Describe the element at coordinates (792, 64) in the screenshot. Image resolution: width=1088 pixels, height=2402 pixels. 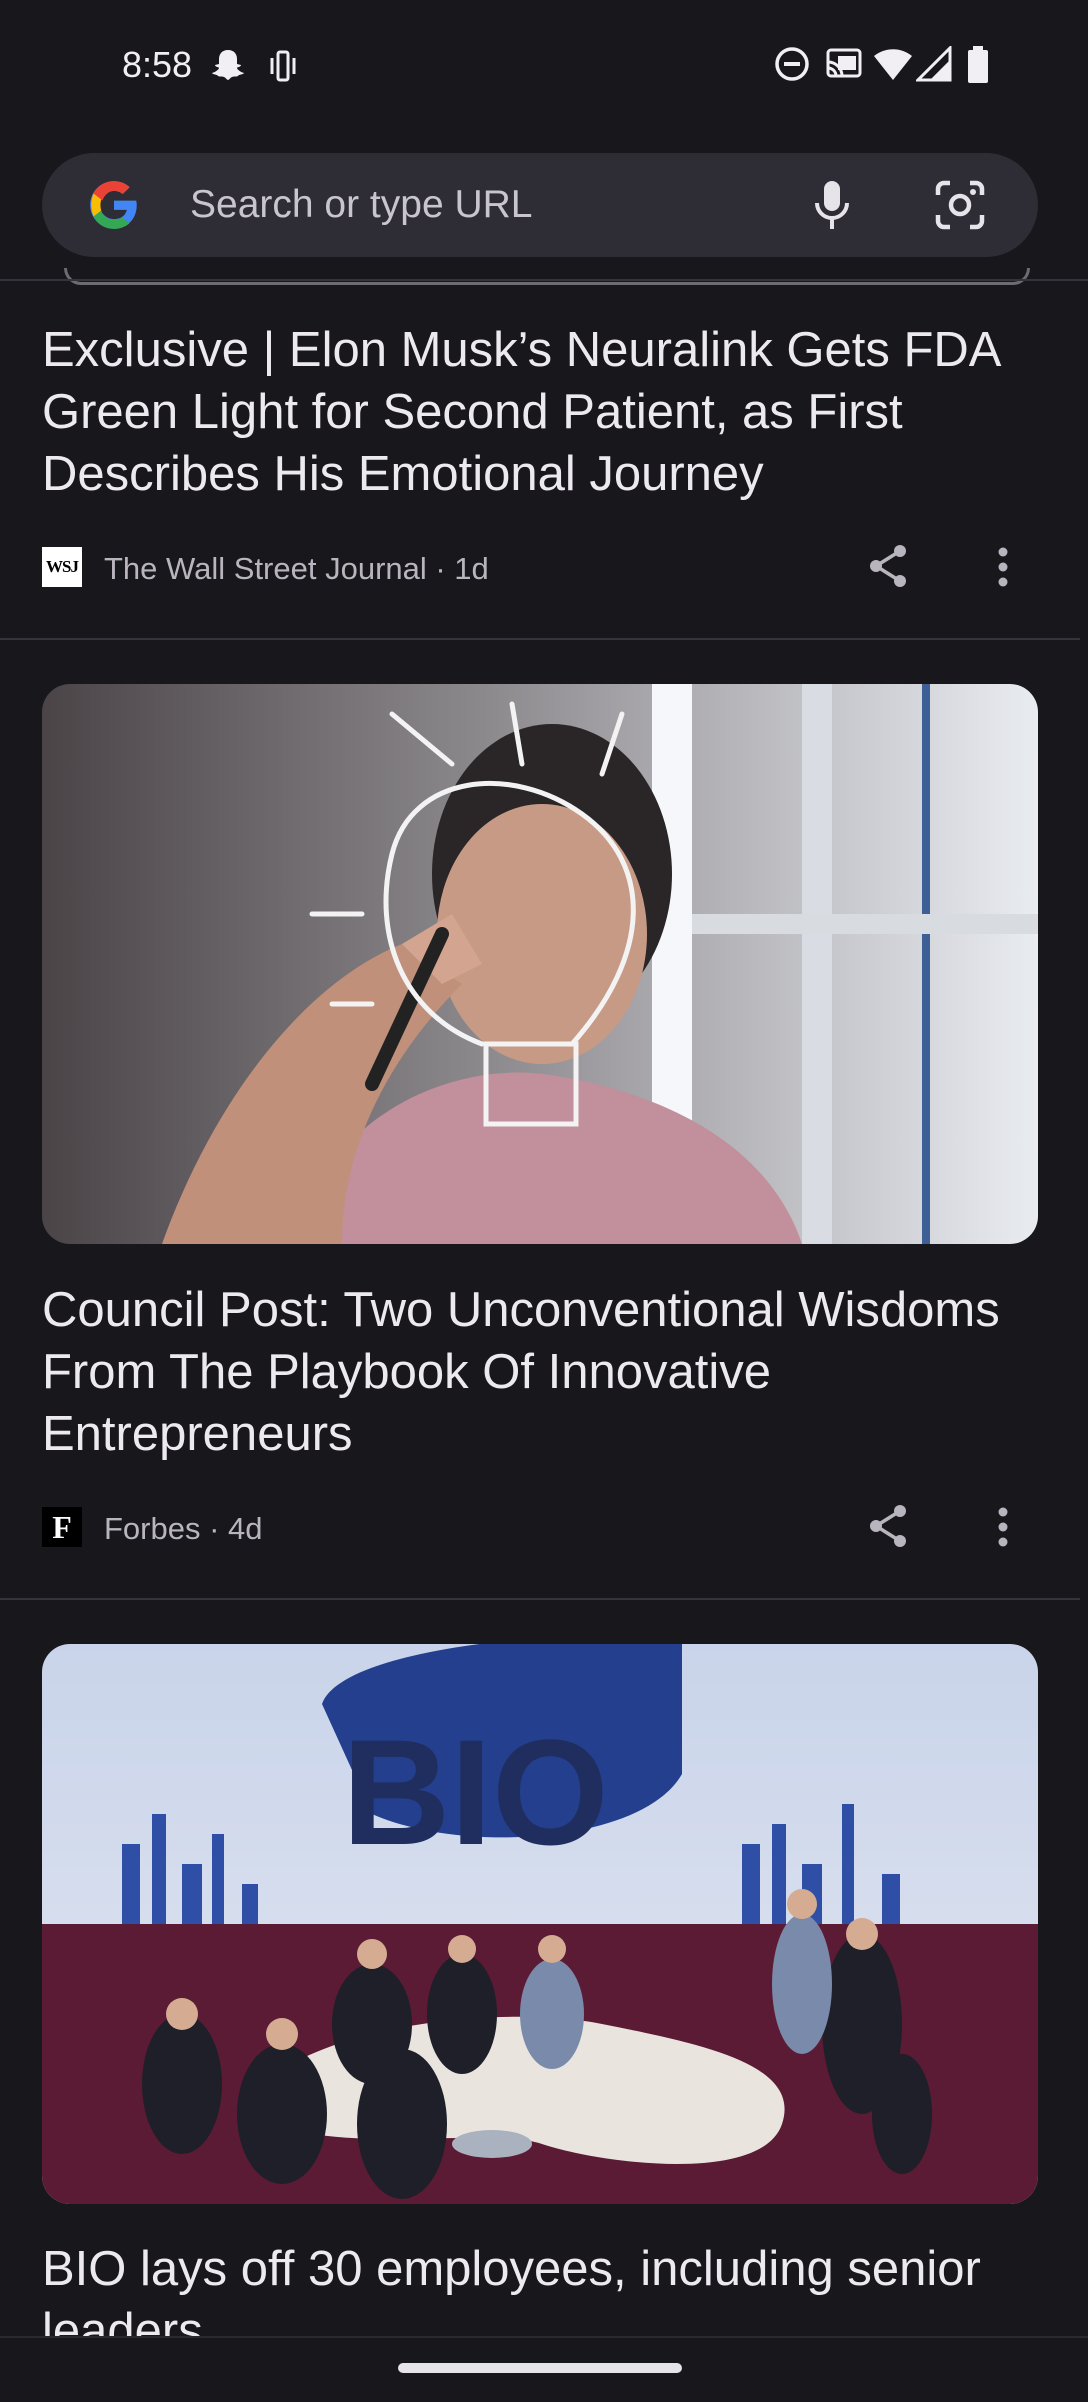
I see `do-not-disturb-icon` at that location.